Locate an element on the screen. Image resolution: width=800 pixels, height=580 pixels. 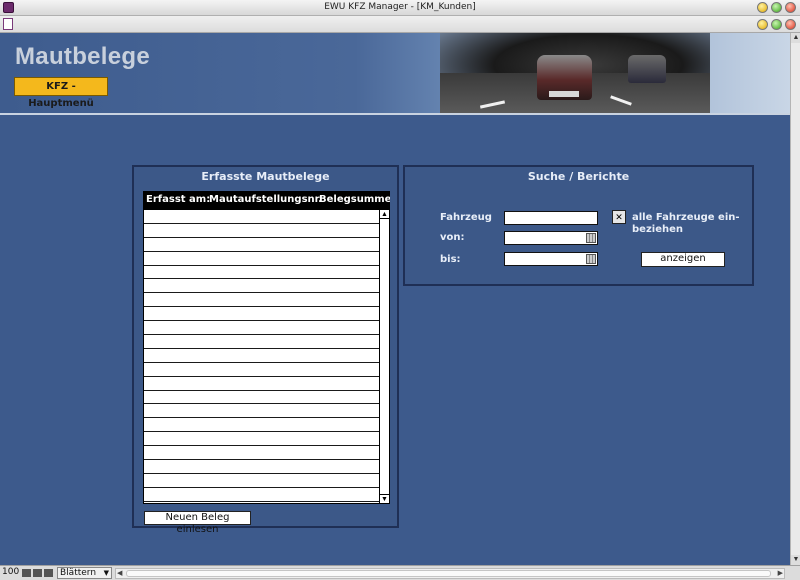
horizontal-scrollbar: ◀ ▶ is located at coordinates (450, 573).